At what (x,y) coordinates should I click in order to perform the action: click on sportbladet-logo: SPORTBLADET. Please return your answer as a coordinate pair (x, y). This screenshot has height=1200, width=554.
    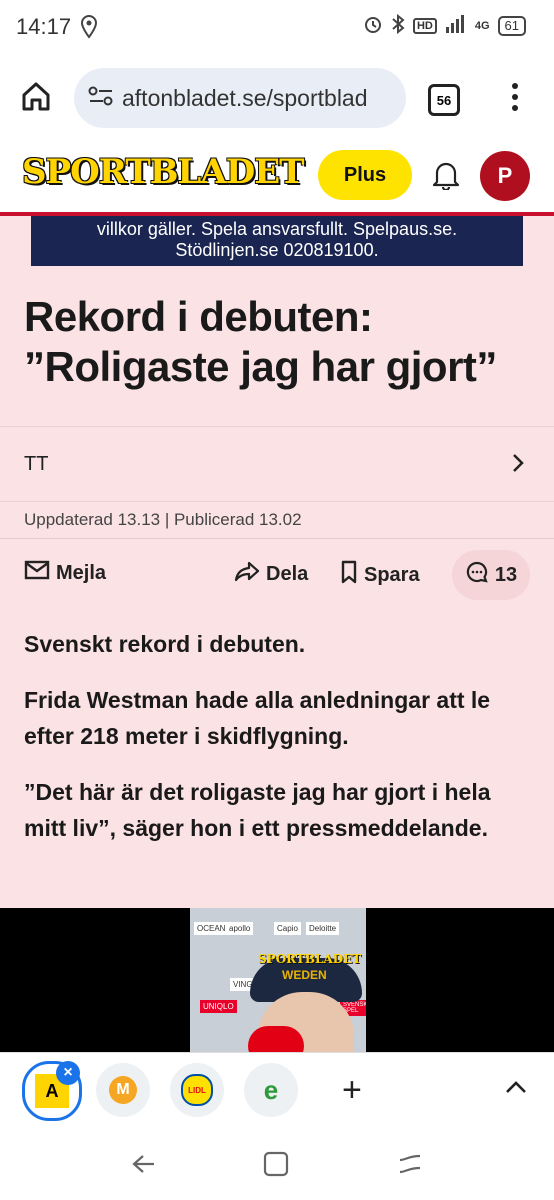
    Looking at the image, I should click on (163, 172).